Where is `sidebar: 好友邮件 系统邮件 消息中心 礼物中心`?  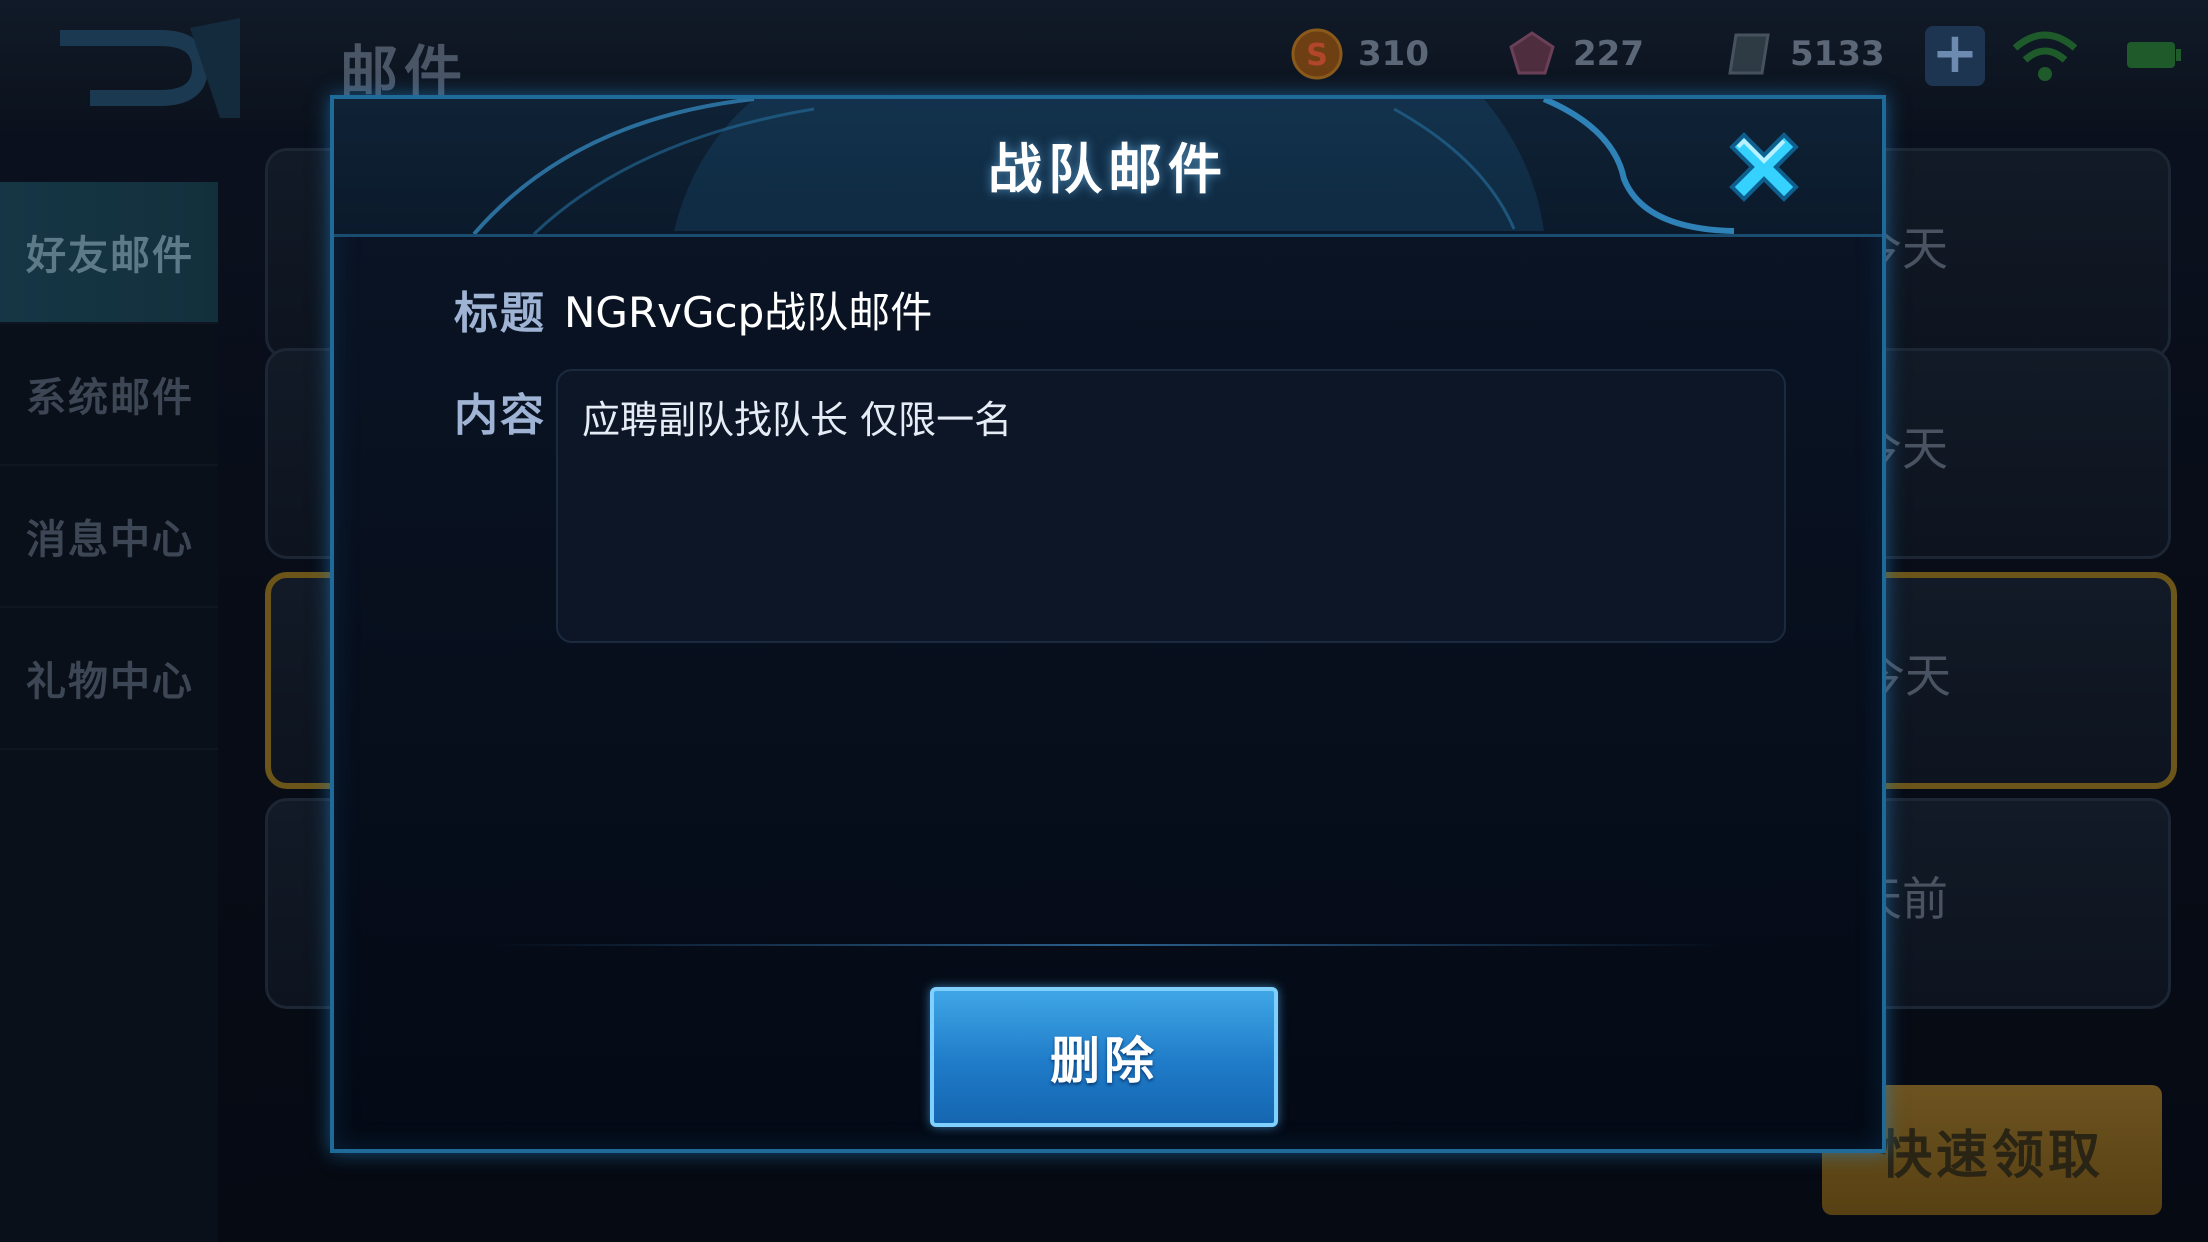 sidebar: 好友邮件 系统邮件 消息中心 礼物中心 is located at coordinates (109, 712).